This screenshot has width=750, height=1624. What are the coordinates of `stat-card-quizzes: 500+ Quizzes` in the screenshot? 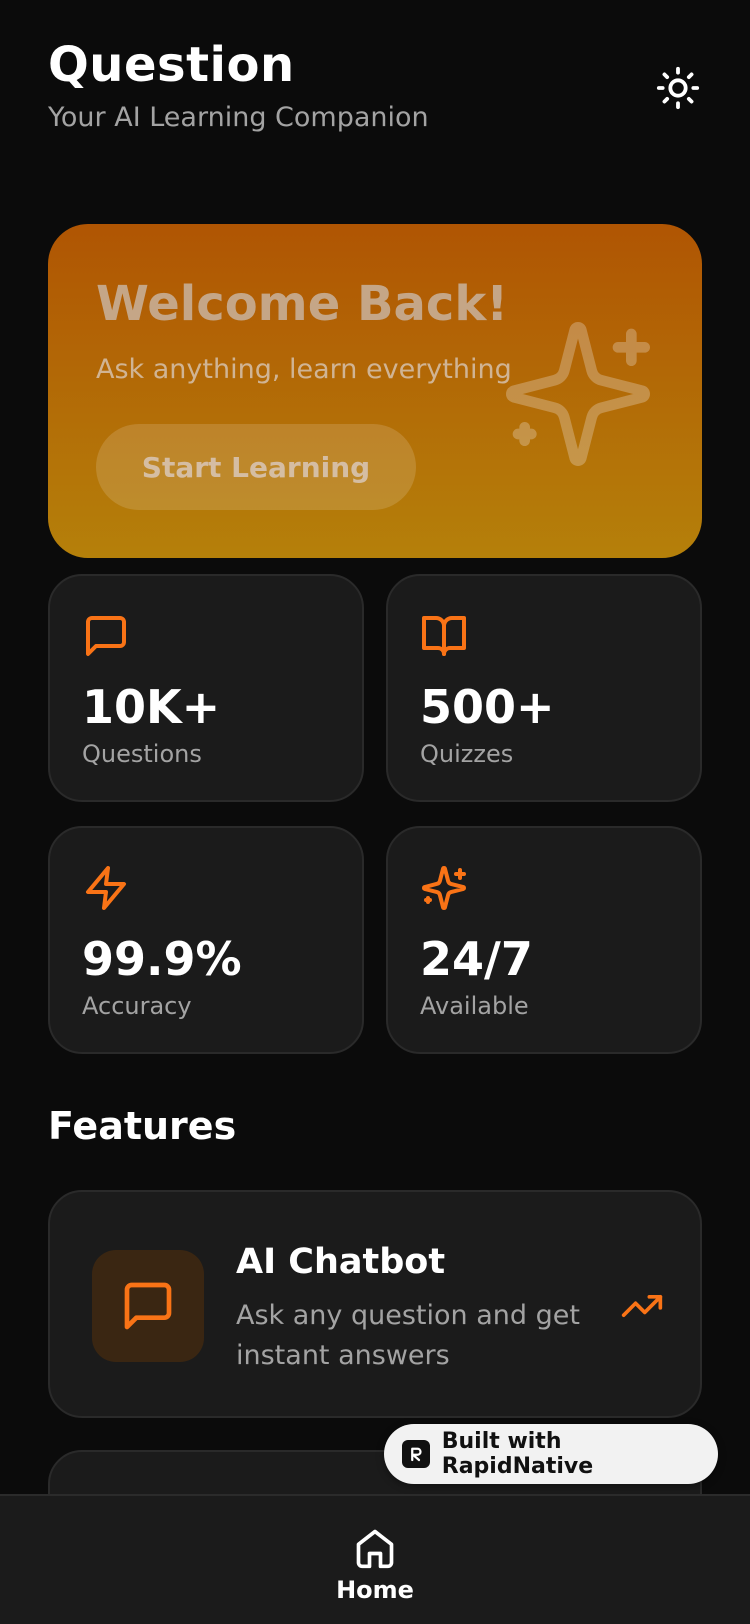 It's located at (544, 688).